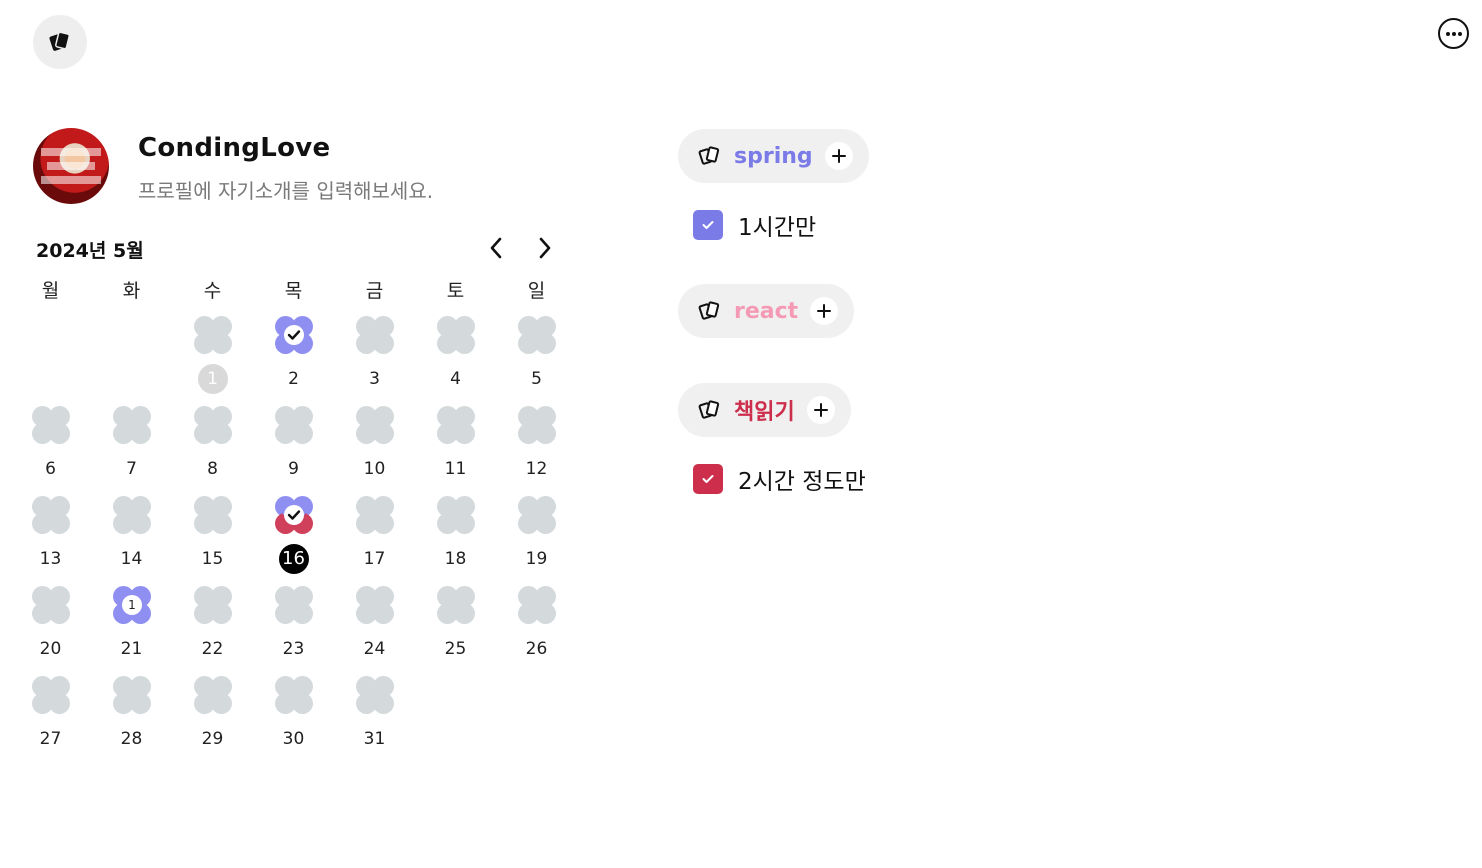  I want to click on day-number: 29, so click(212, 739).